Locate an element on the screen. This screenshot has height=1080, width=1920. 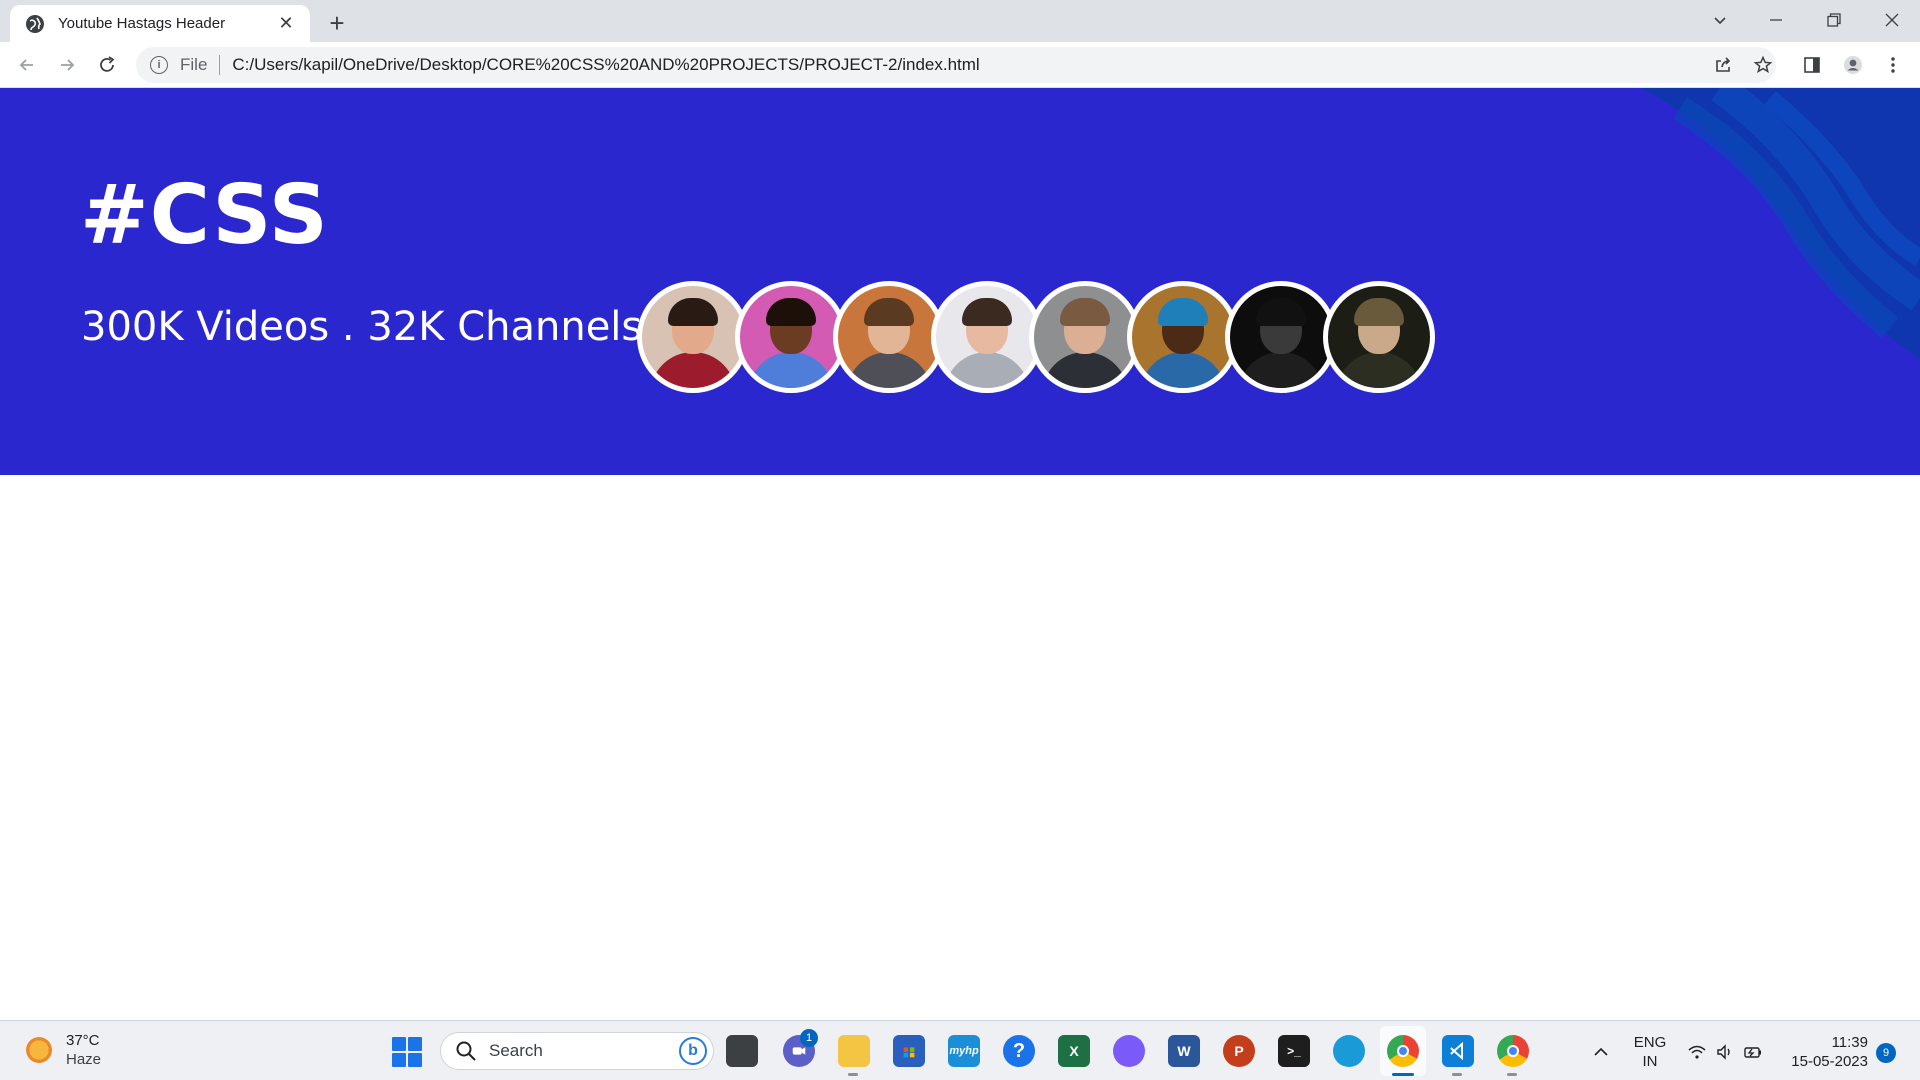
weather-widget: 37°C Haze is located at coordinates (62, 1050).